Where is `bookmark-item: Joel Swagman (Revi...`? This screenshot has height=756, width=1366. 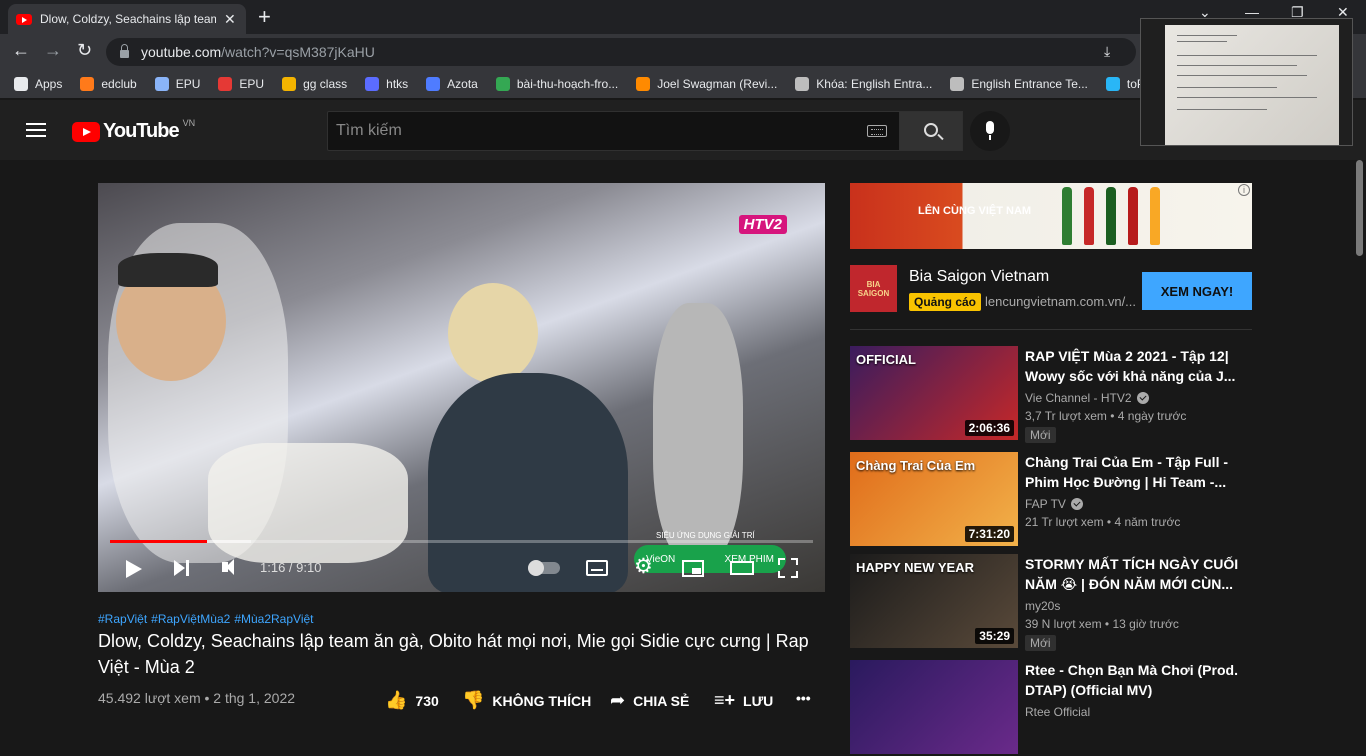 bookmark-item: Joel Swagman (Revi... is located at coordinates (706, 84).